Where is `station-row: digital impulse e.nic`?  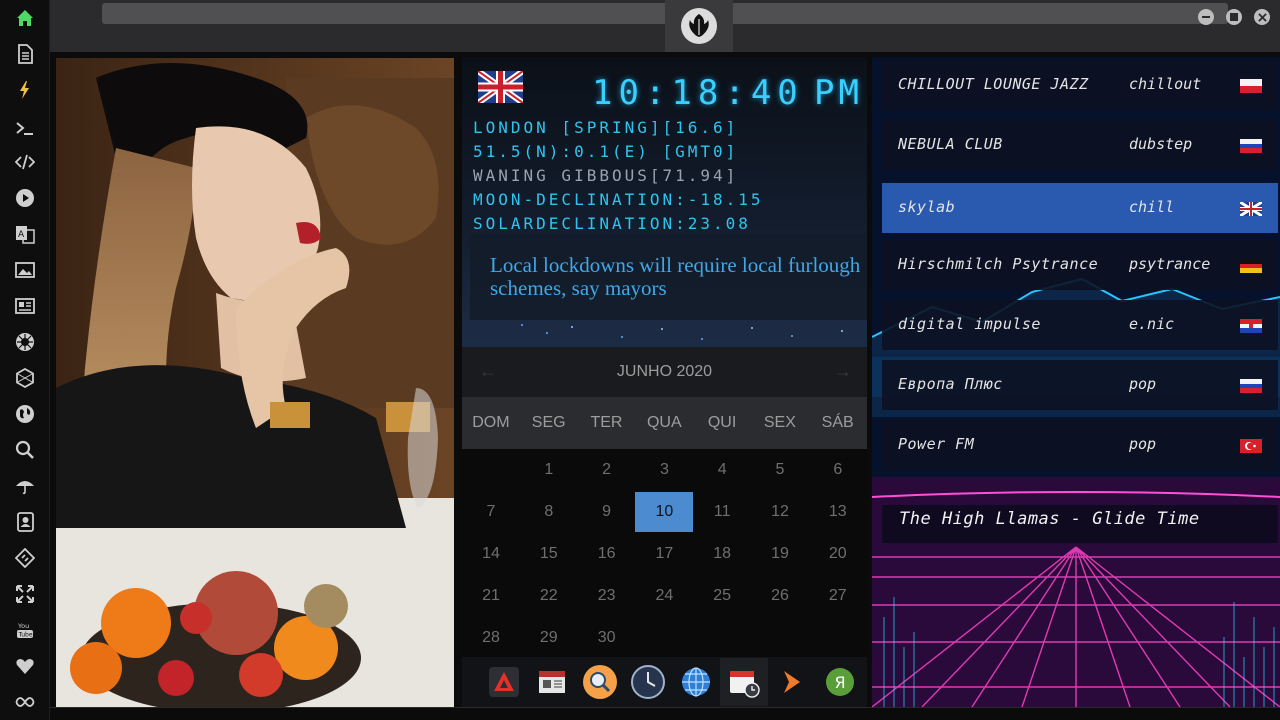
station-row: digital impulse e.nic is located at coordinates (1080, 325).